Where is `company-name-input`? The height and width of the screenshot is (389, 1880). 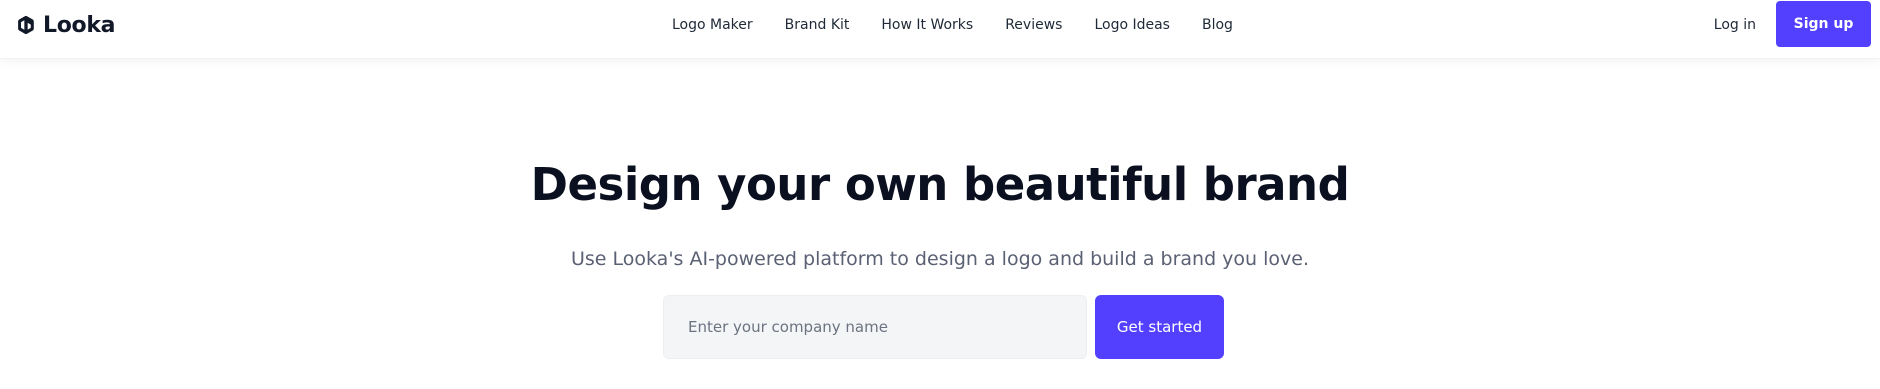
company-name-input is located at coordinates (875, 327).